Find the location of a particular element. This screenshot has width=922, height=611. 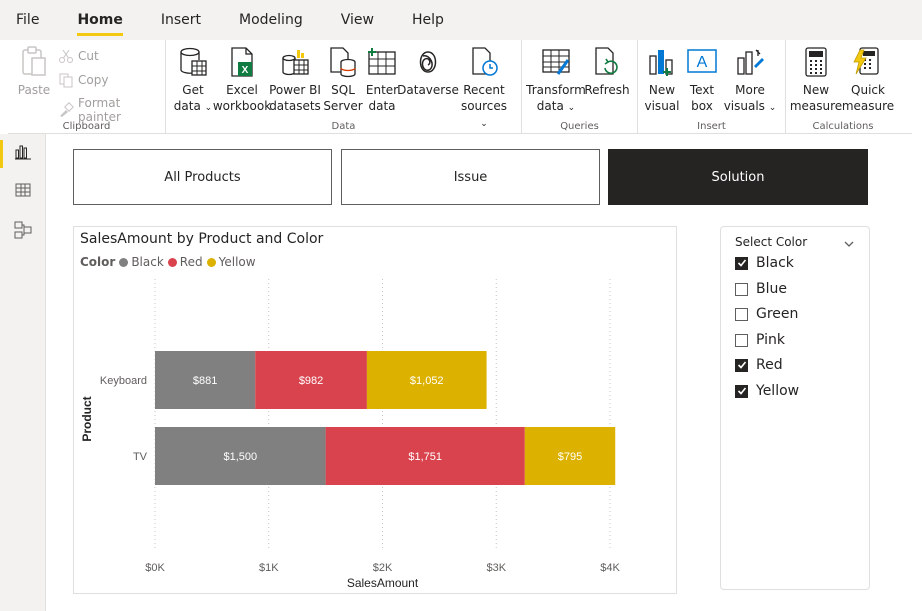

slicer-item-red: Red is located at coordinates (759, 365).